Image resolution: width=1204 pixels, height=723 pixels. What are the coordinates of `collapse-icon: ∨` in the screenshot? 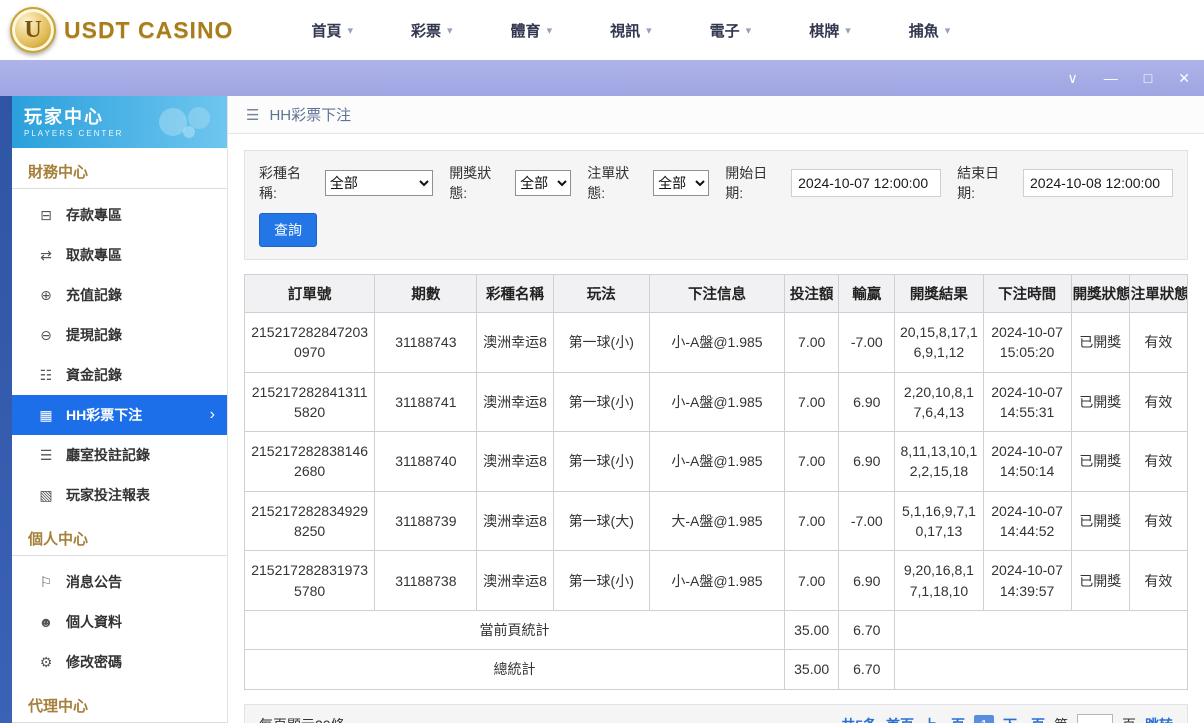 It's located at (1073, 78).